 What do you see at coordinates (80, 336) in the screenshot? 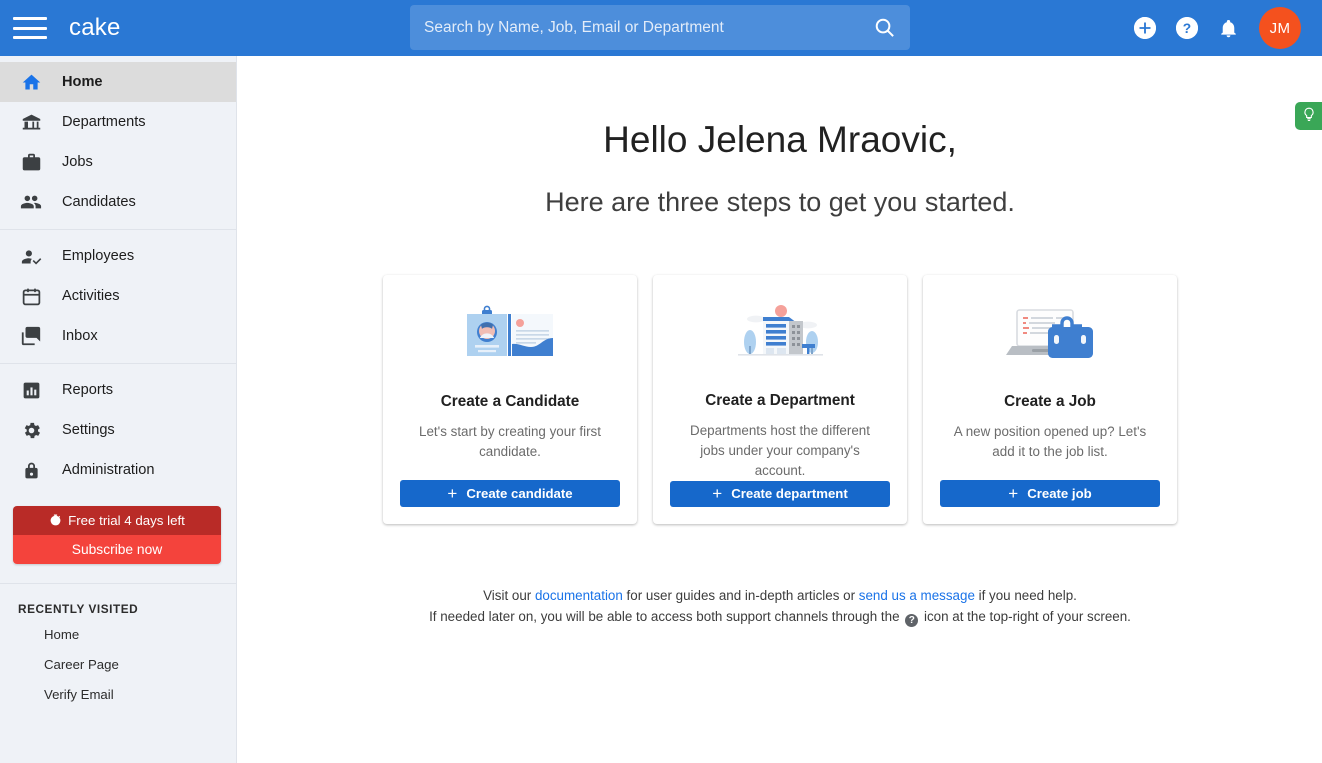
I see `sidebar-item-label: Inbox` at bounding box center [80, 336].